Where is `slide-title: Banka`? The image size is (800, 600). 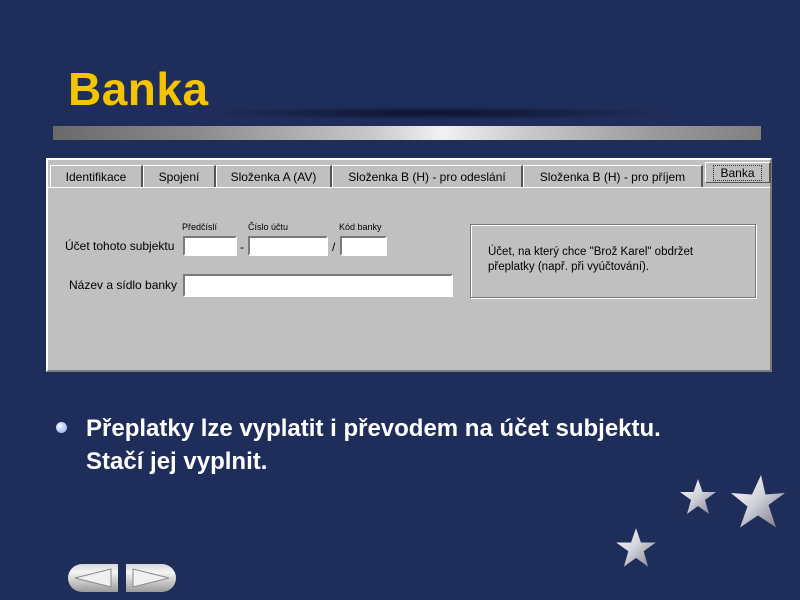
slide-title: Banka is located at coordinates (138, 89).